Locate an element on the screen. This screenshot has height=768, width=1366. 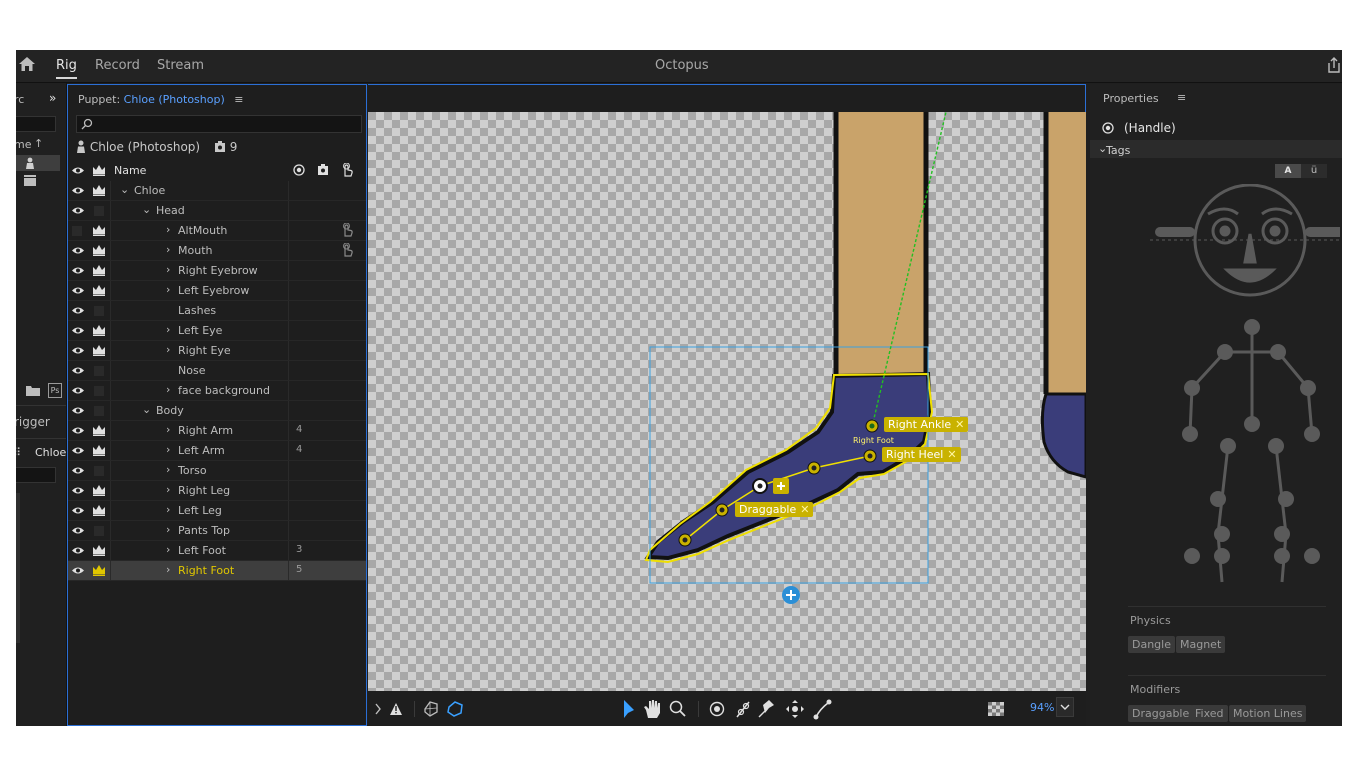
home-icon is located at coordinates (27, 65).